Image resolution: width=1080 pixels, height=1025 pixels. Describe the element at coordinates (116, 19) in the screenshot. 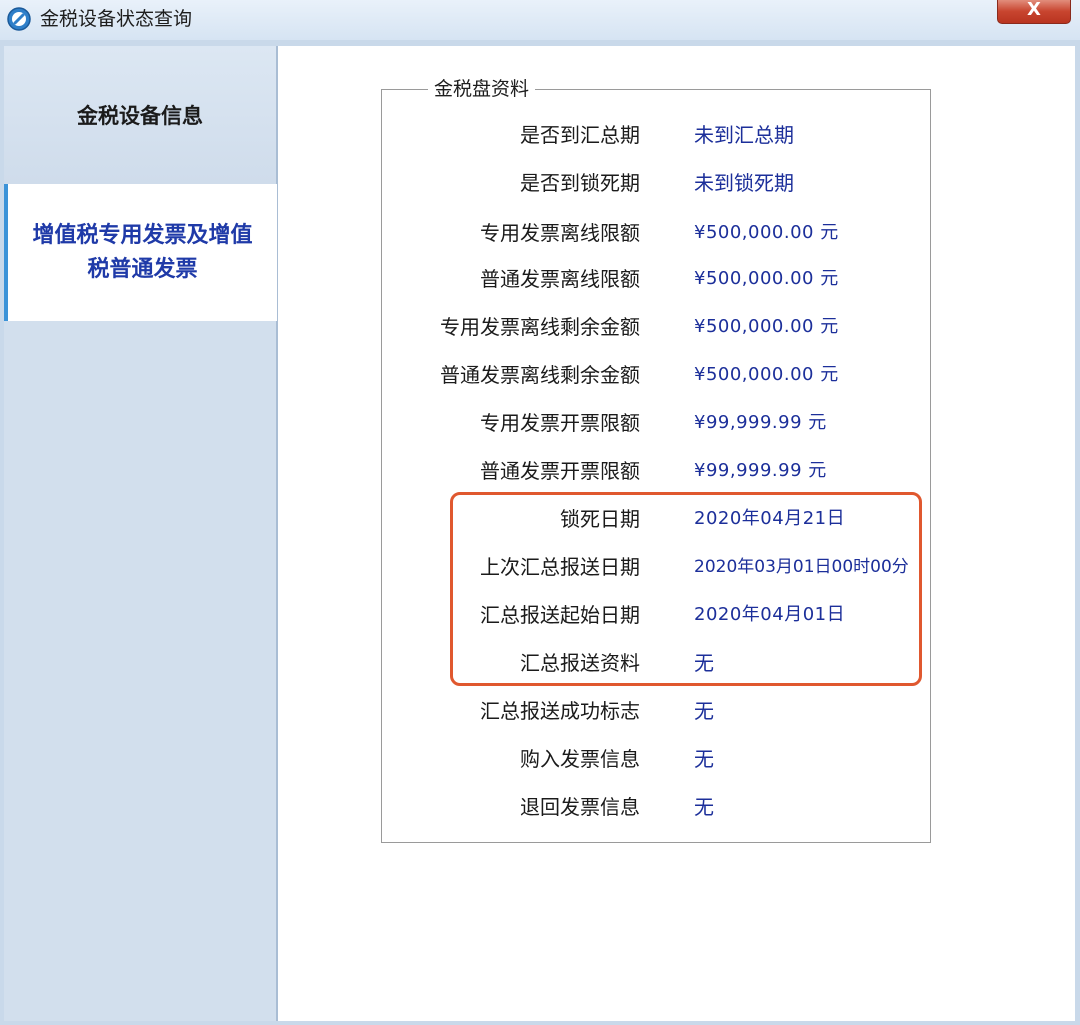

I see `window-title: 金税设备状态查询` at that location.